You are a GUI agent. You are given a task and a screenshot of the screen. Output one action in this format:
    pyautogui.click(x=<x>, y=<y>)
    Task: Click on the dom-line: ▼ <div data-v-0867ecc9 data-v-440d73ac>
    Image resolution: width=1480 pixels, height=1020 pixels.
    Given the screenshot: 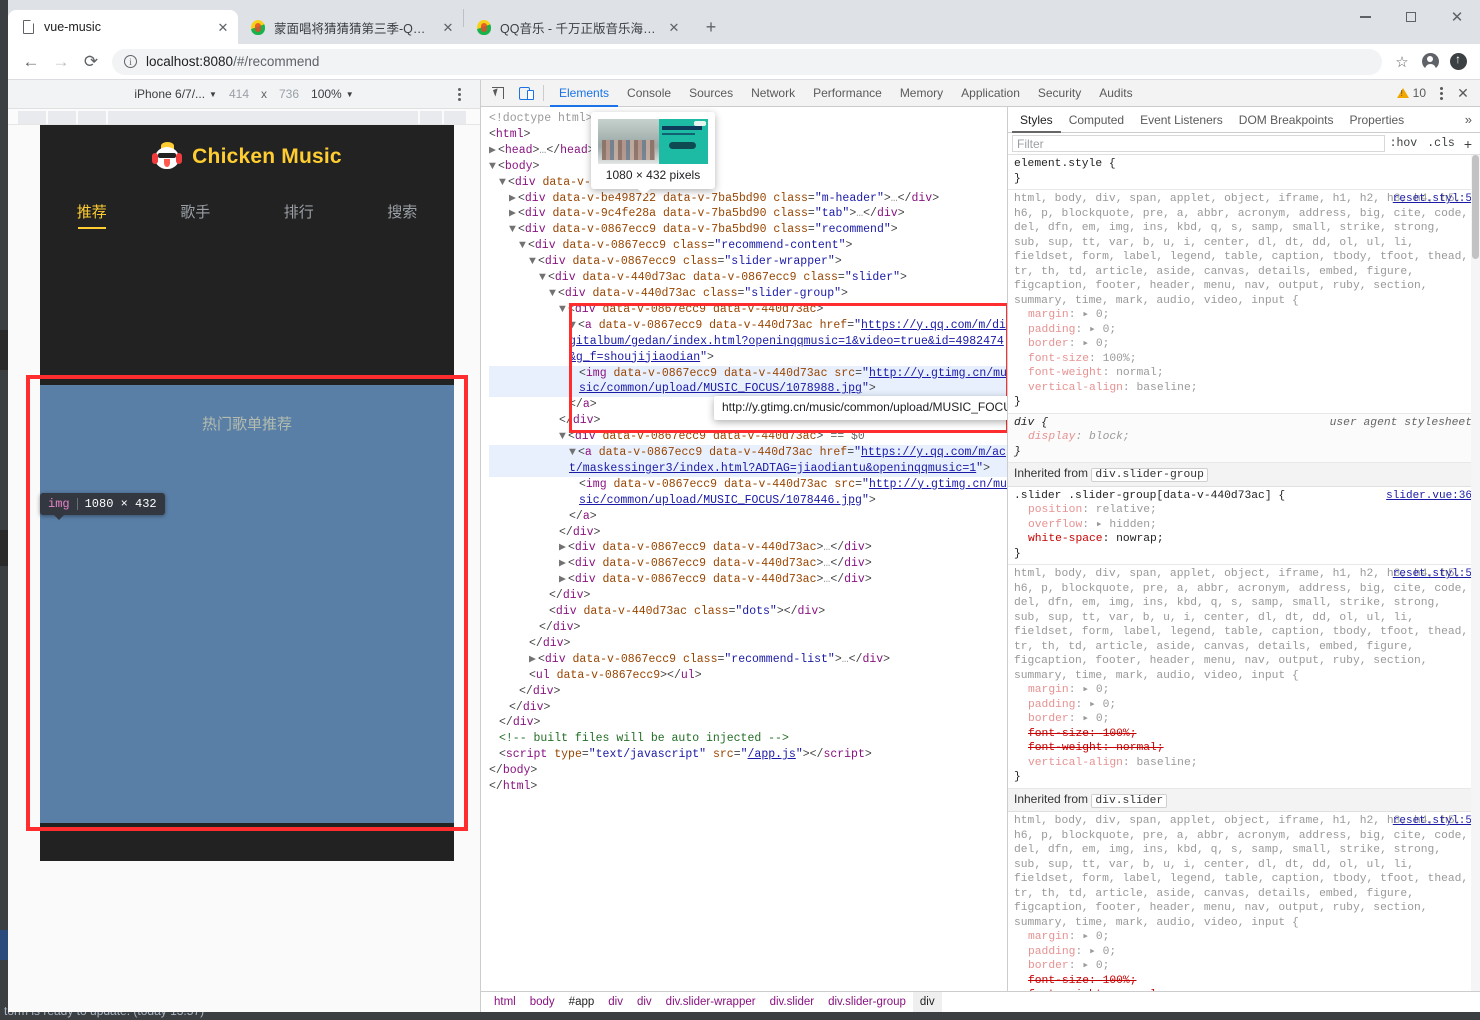 What is the action you would take?
    pyautogui.click(x=748, y=310)
    